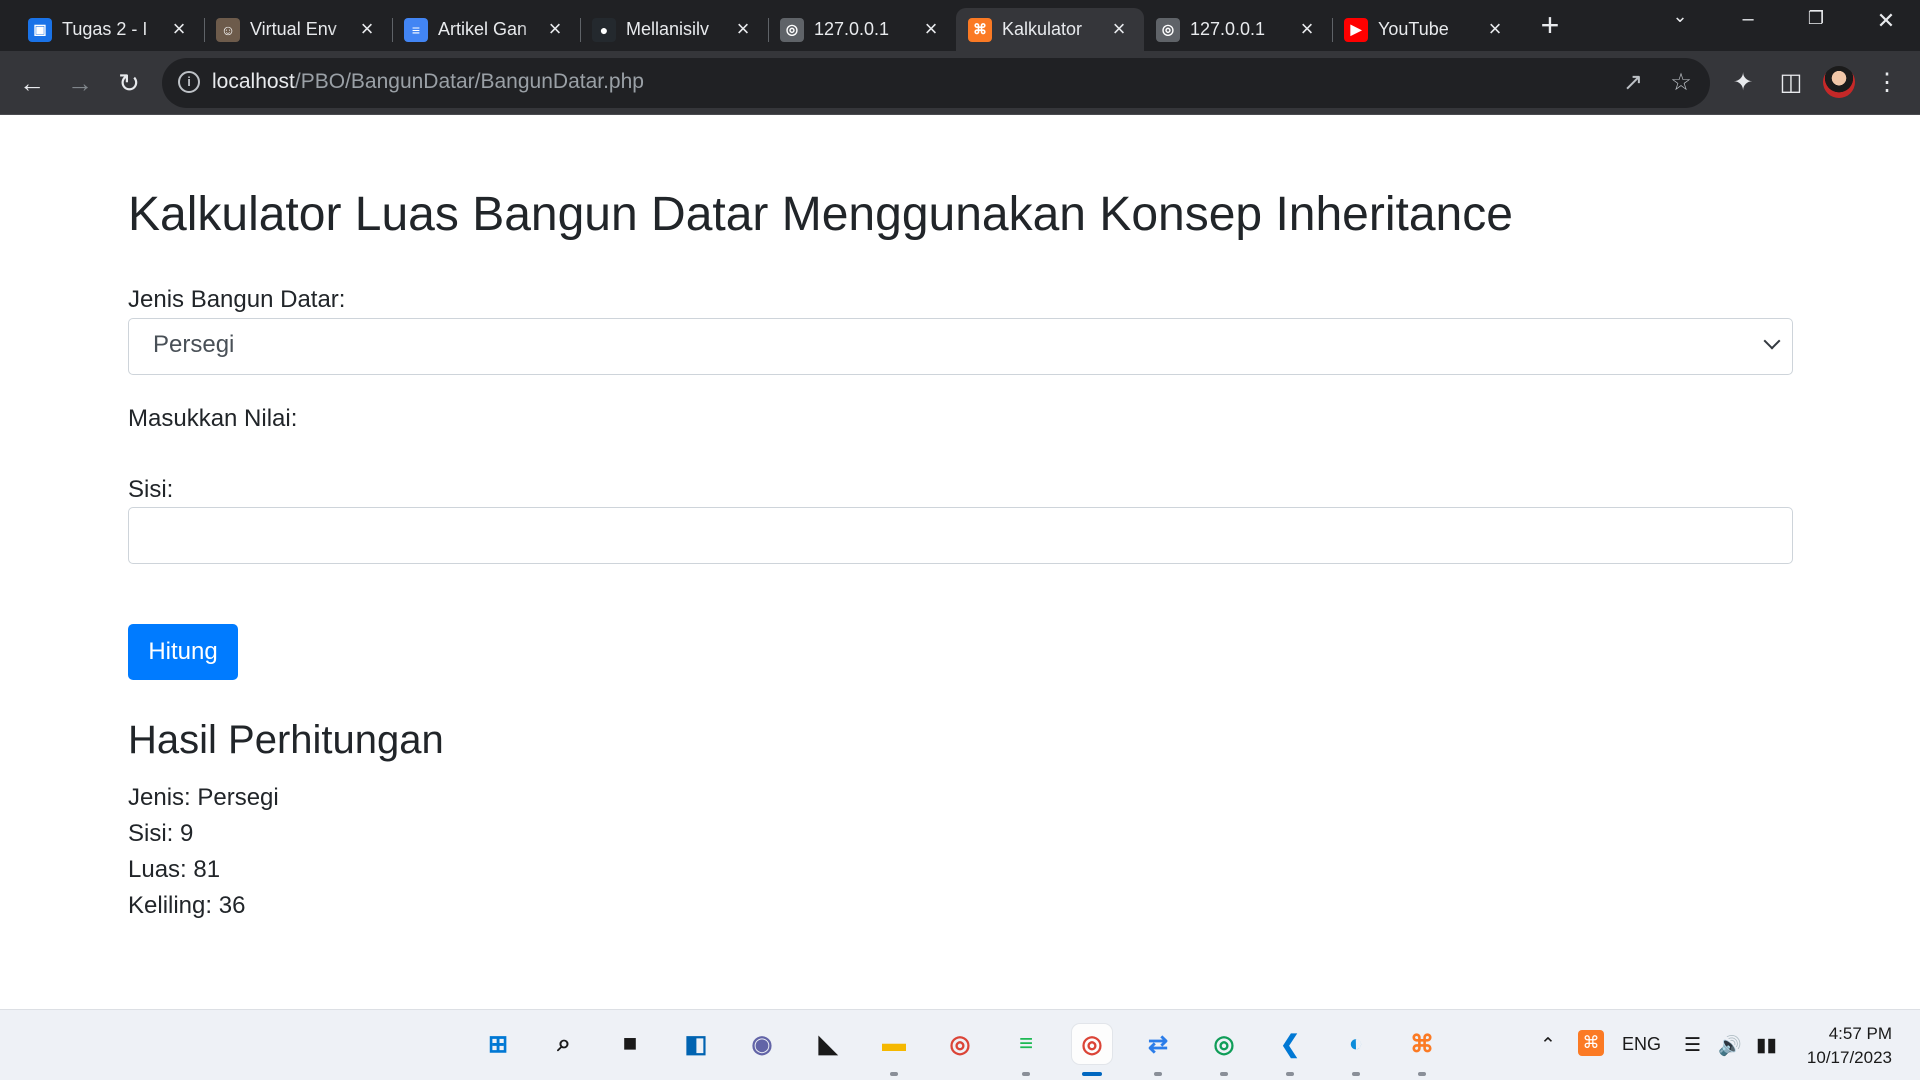 This screenshot has width=1920, height=1080. I want to click on browser-tab: ☺ Virtual Env ×, so click(298, 29).